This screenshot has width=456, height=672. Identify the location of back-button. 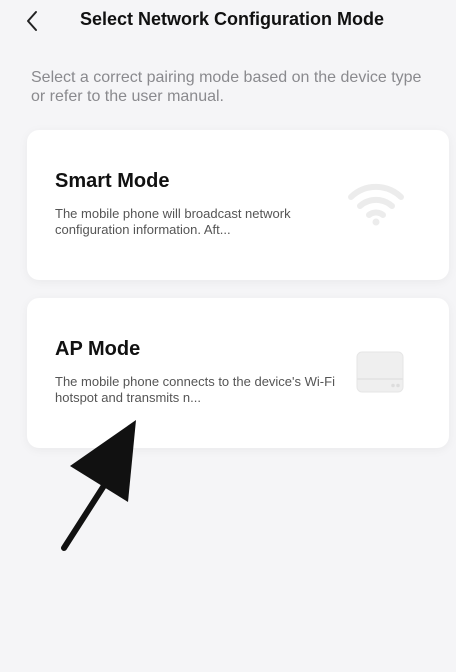
(32, 21).